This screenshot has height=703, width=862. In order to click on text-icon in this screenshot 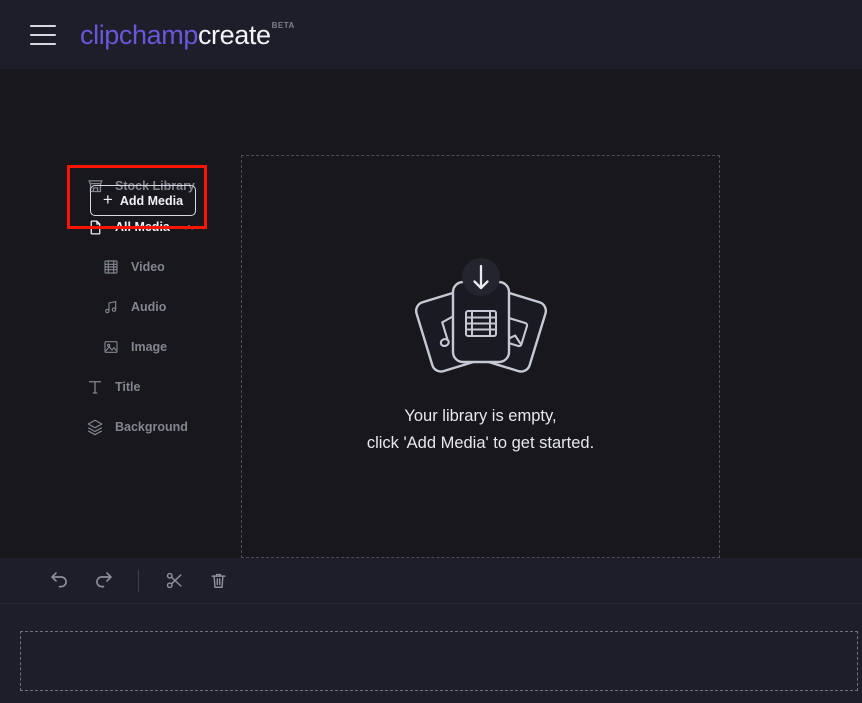, I will do `click(95, 387)`.